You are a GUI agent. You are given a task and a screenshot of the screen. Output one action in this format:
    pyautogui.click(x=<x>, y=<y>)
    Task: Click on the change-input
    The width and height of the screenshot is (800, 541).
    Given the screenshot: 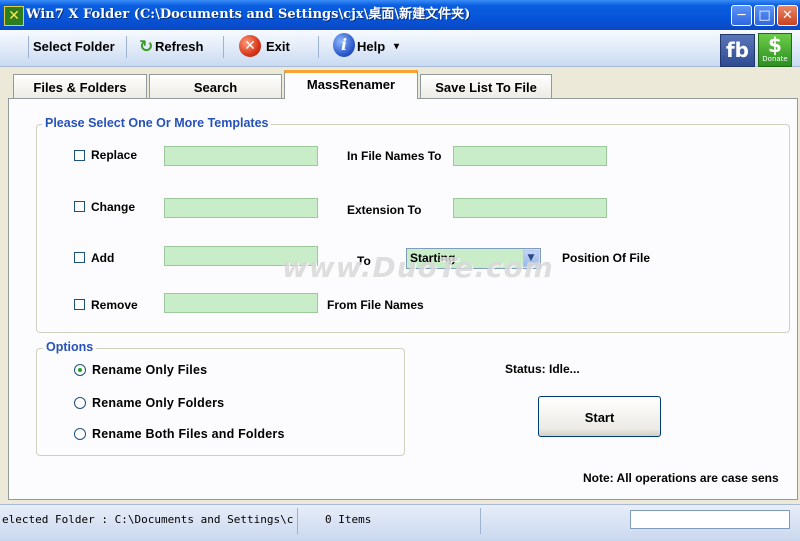 What is the action you would take?
    pyautogui.click(x=241, y=208)
    